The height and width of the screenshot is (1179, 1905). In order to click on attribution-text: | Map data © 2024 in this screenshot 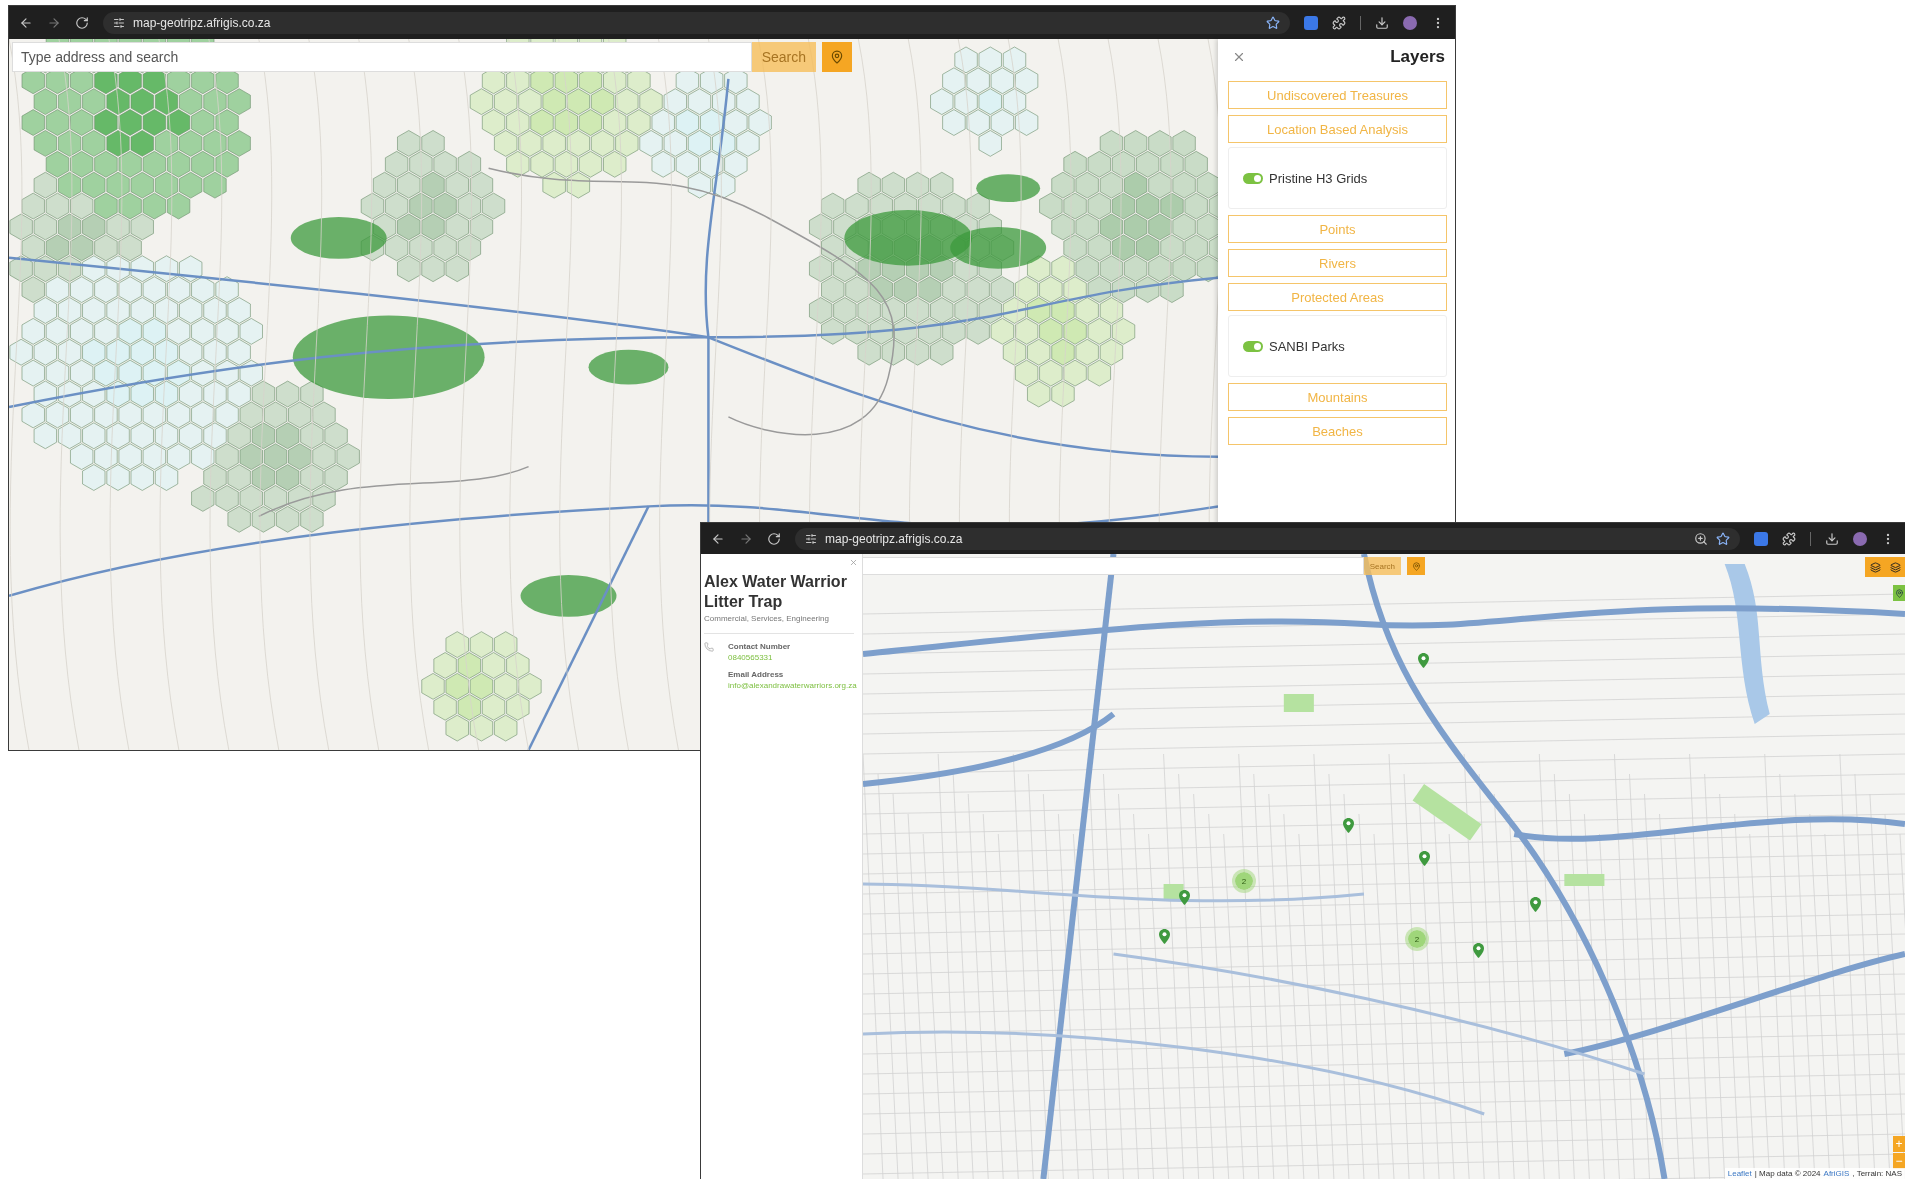, I will do `click(1787, 1173)`.